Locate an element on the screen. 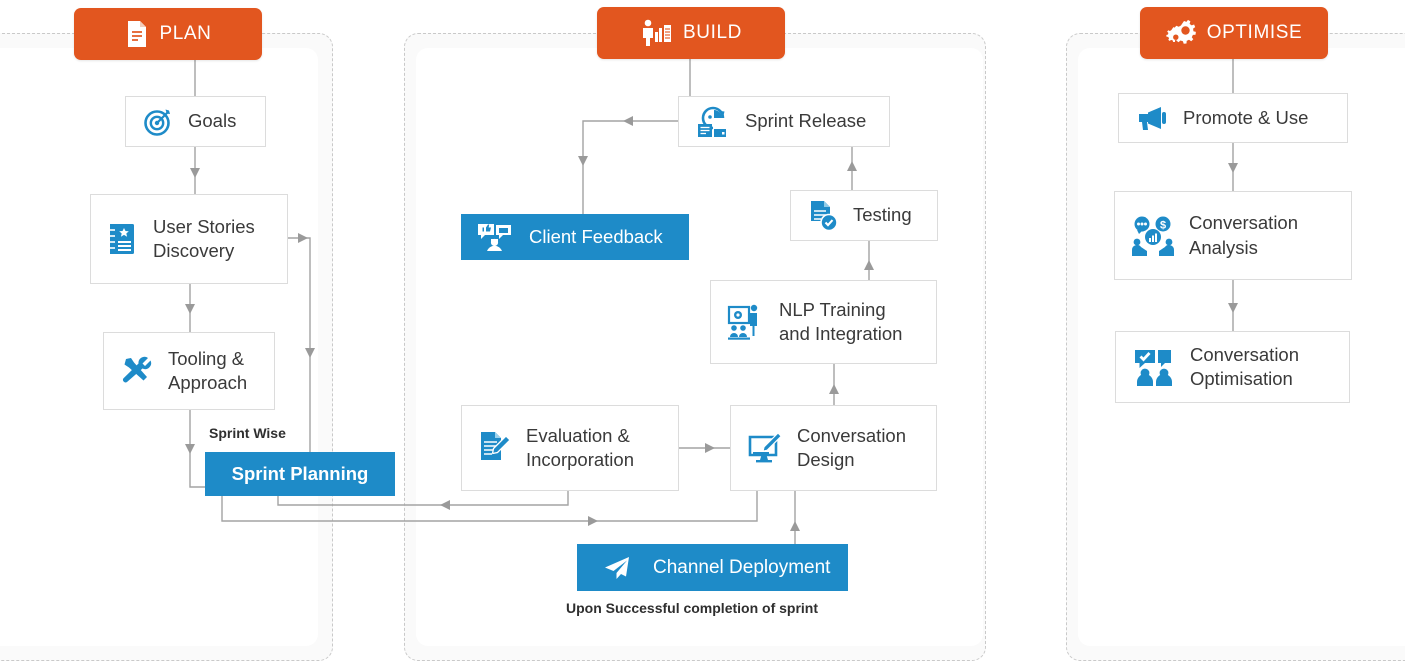 The width and height of the screenshot is (1405, 670). node-channel-deployment: Channel Deployment is located at coordinates (712, 567).